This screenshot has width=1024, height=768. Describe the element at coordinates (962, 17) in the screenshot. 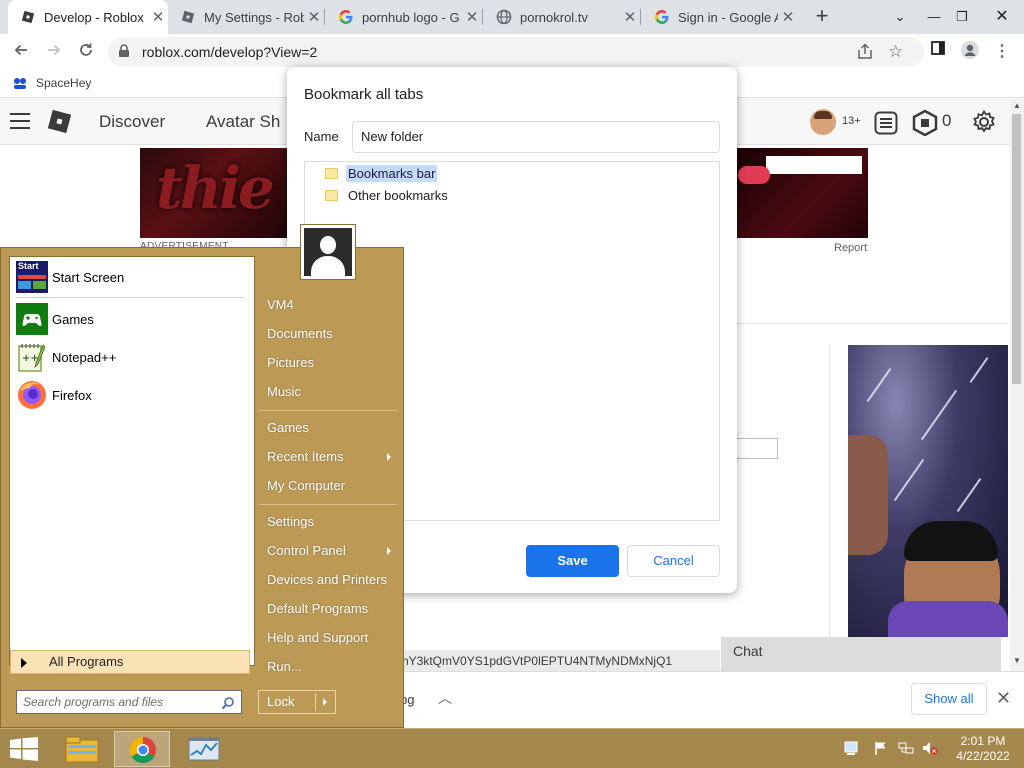

I see `restore-button: ❐` at that location.